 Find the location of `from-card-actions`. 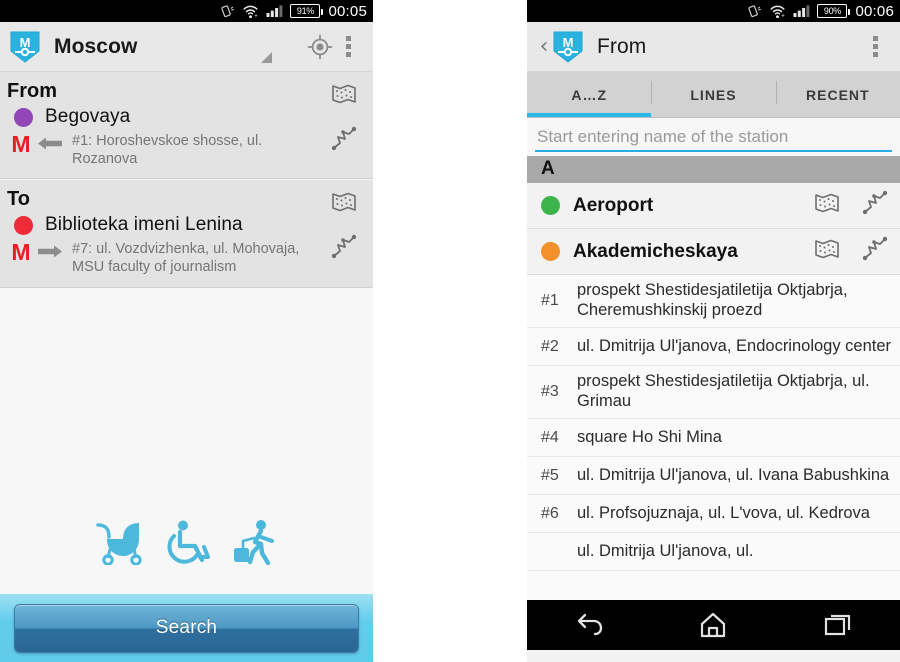

from-card-actions is located at coordinates (341, 125).